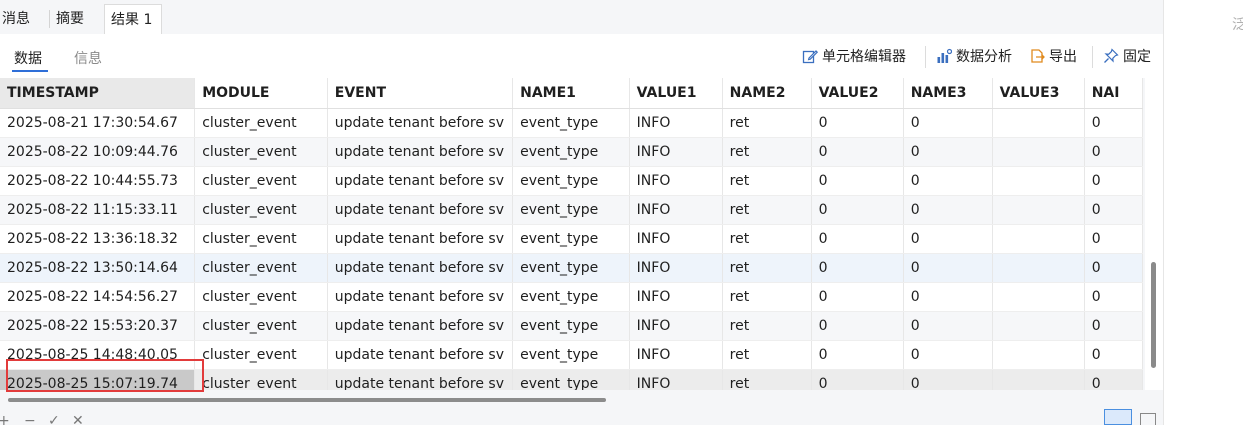  Describe the element at coordinates (98, 93) in the screenshot. I see `column-header: TIMESTAMP` at that location.